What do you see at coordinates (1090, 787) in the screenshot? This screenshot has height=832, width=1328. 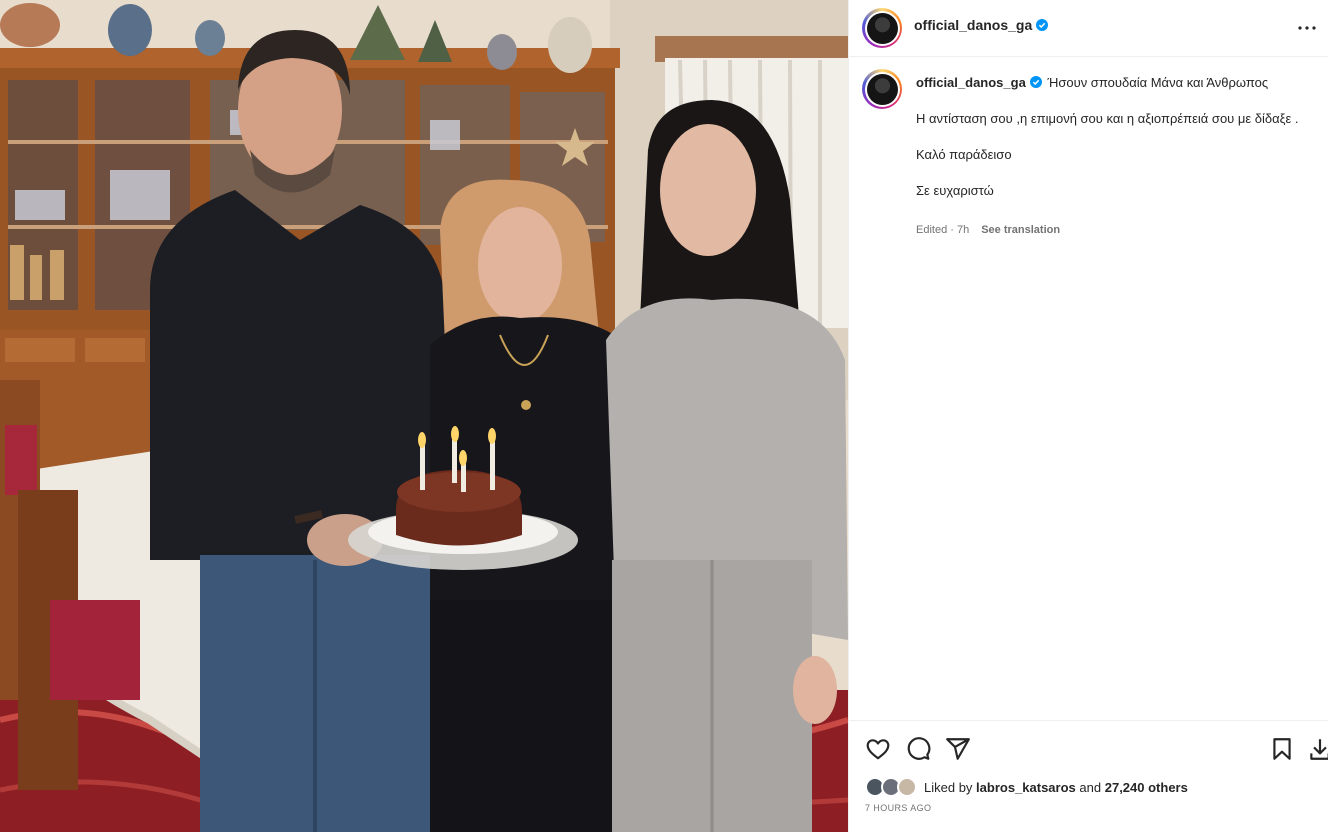 I see `liked-by-and: and` at bounding box center [1090, 787].